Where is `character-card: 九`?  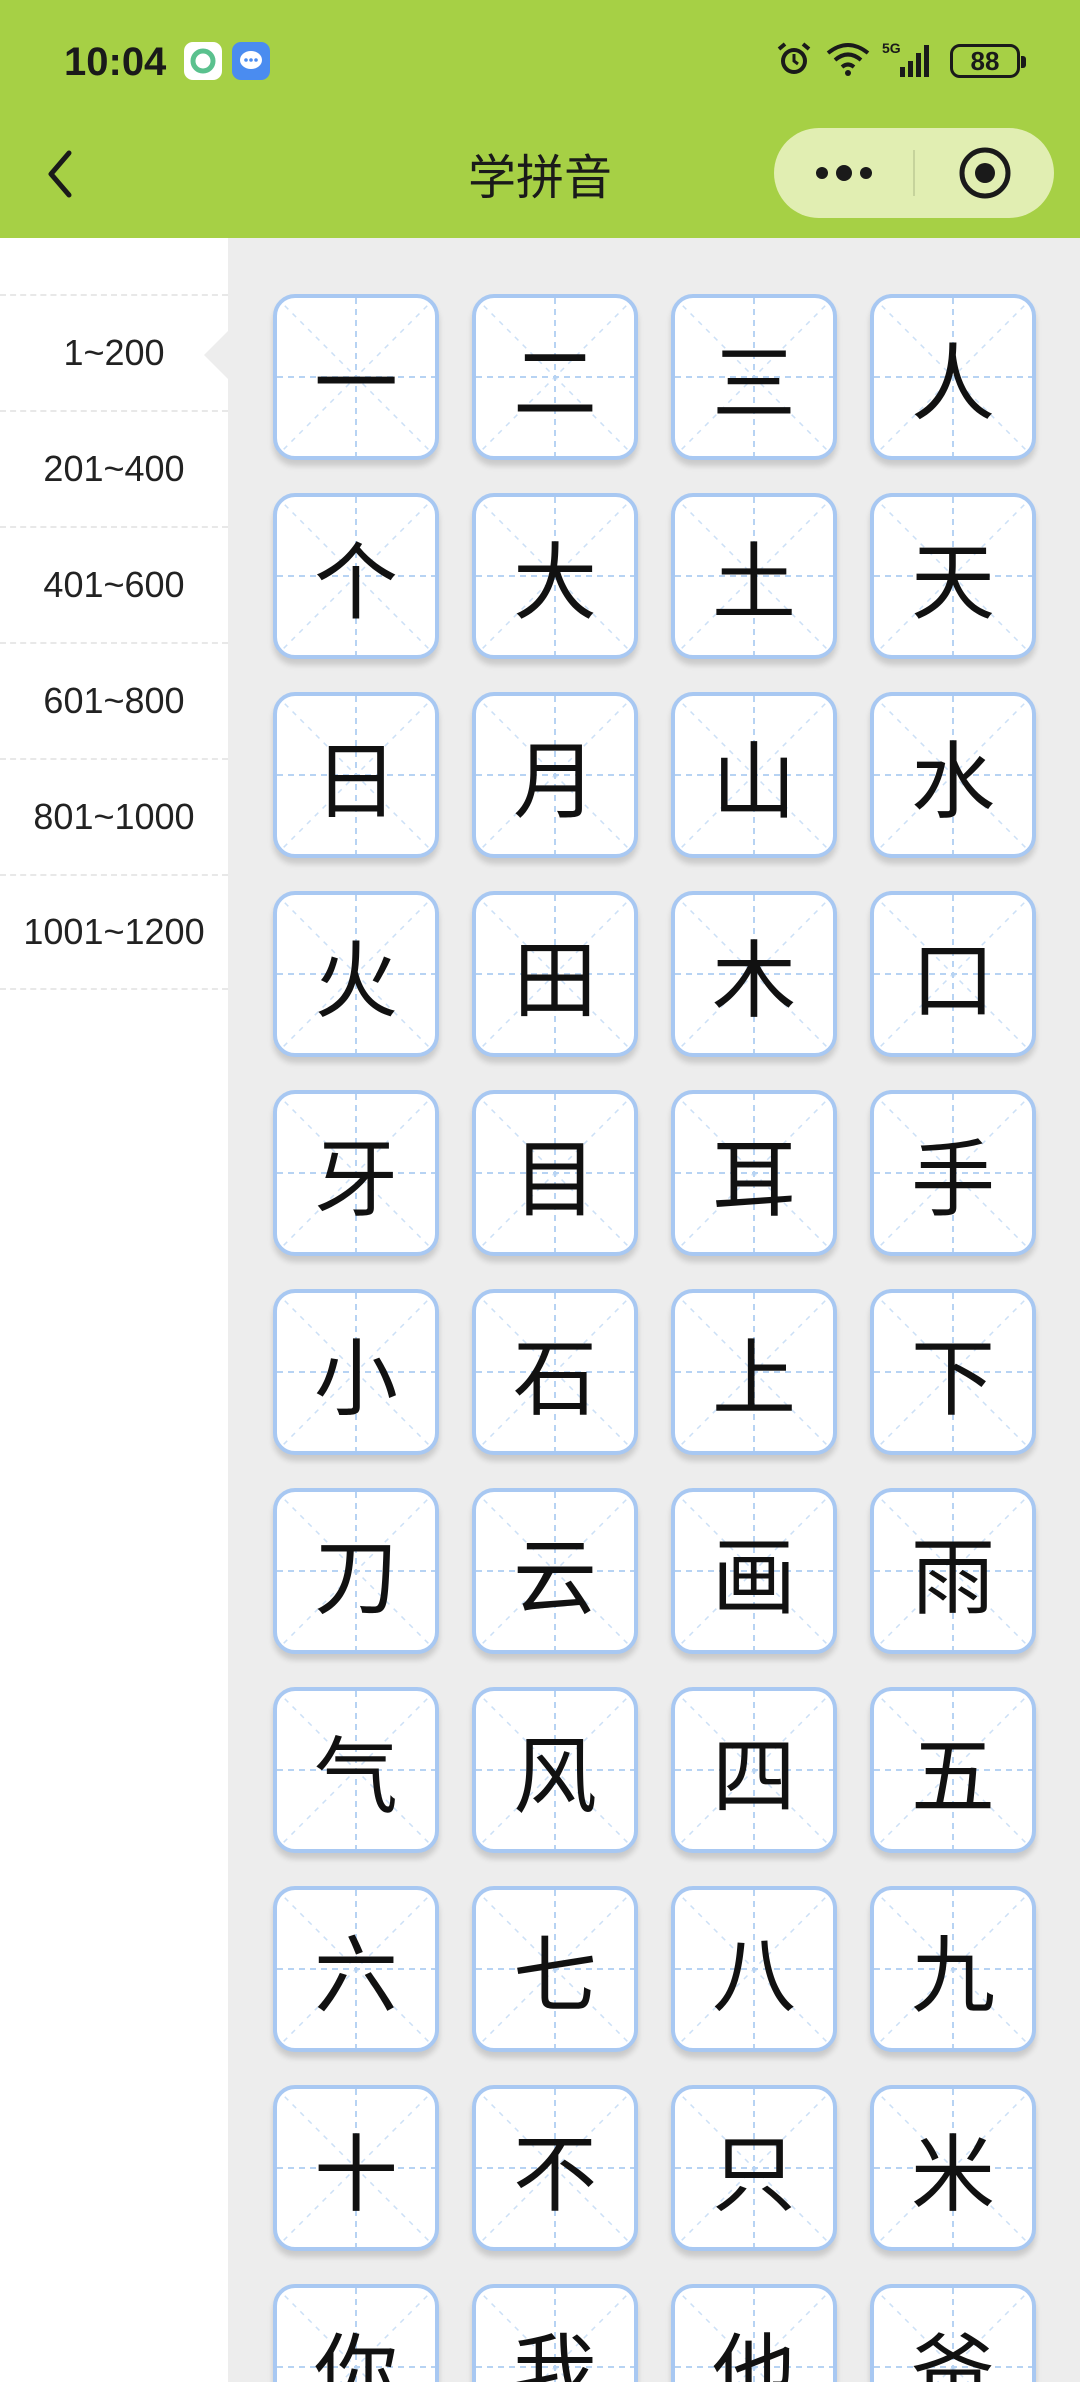
character-card: 九 is located at coordinates (953, 1969).